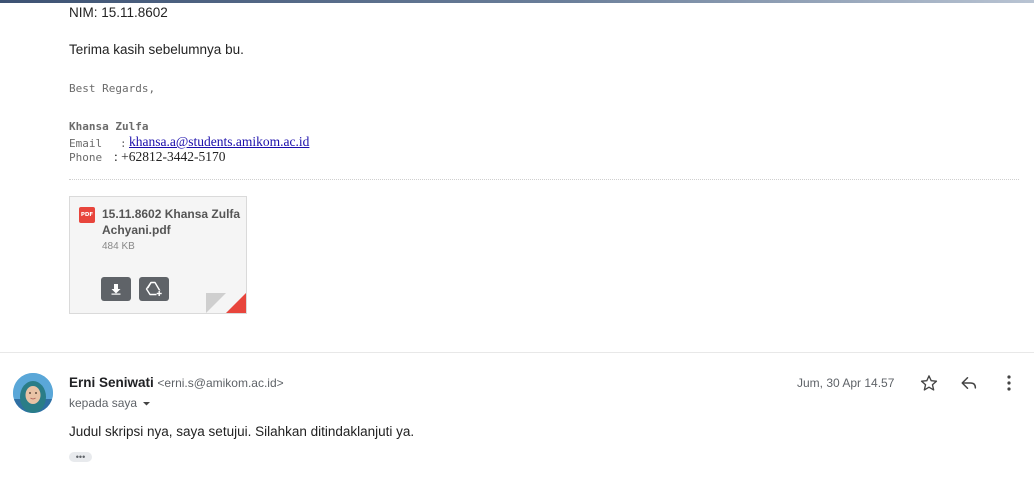 This screenshot has width=1034, height=483. What do you see at coordinates (109, 126) in the screenshot?
I see `signature-name: Khansa Zulfa` at bounding box center [109, 126].